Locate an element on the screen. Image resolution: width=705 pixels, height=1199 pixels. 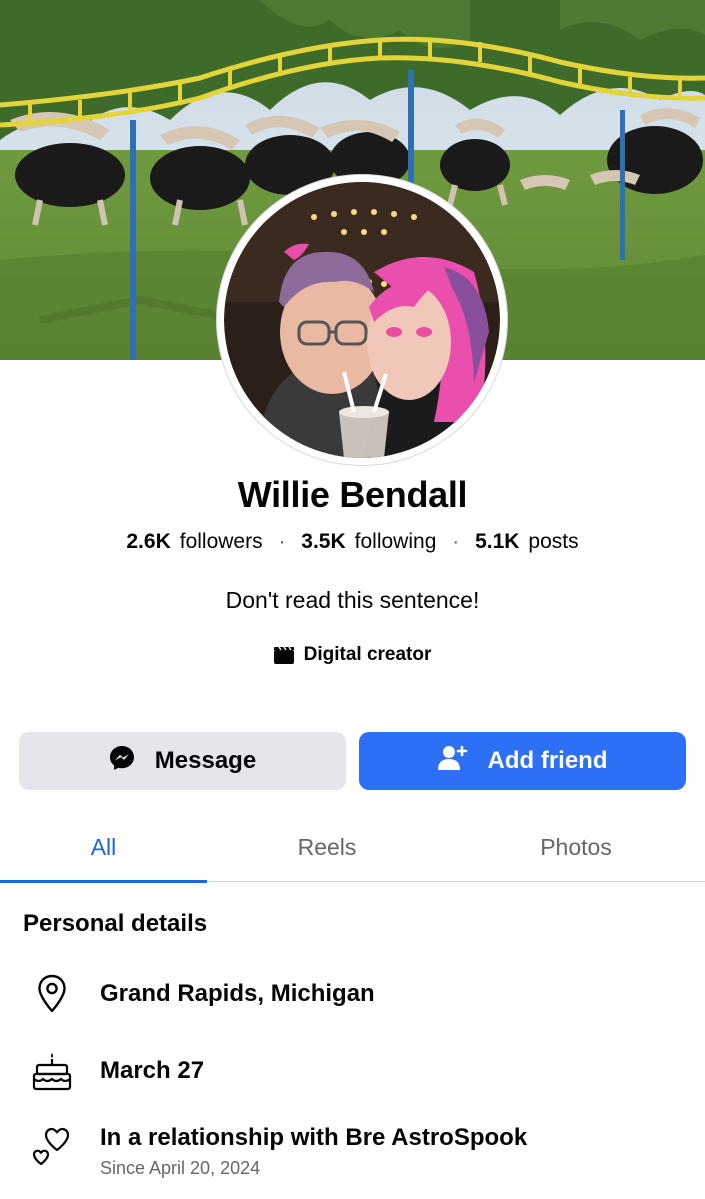
location-text: Grand Rapids, Michigan is located at coordinates (237, 993).